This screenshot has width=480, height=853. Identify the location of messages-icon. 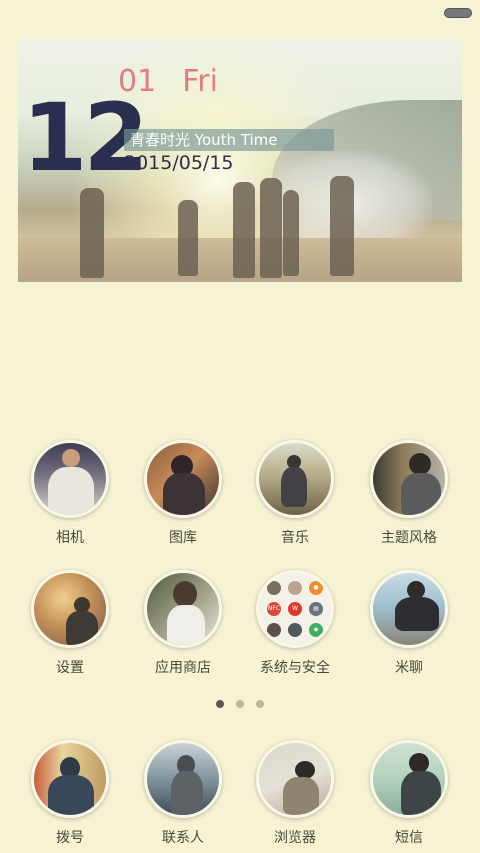
(409, 779).